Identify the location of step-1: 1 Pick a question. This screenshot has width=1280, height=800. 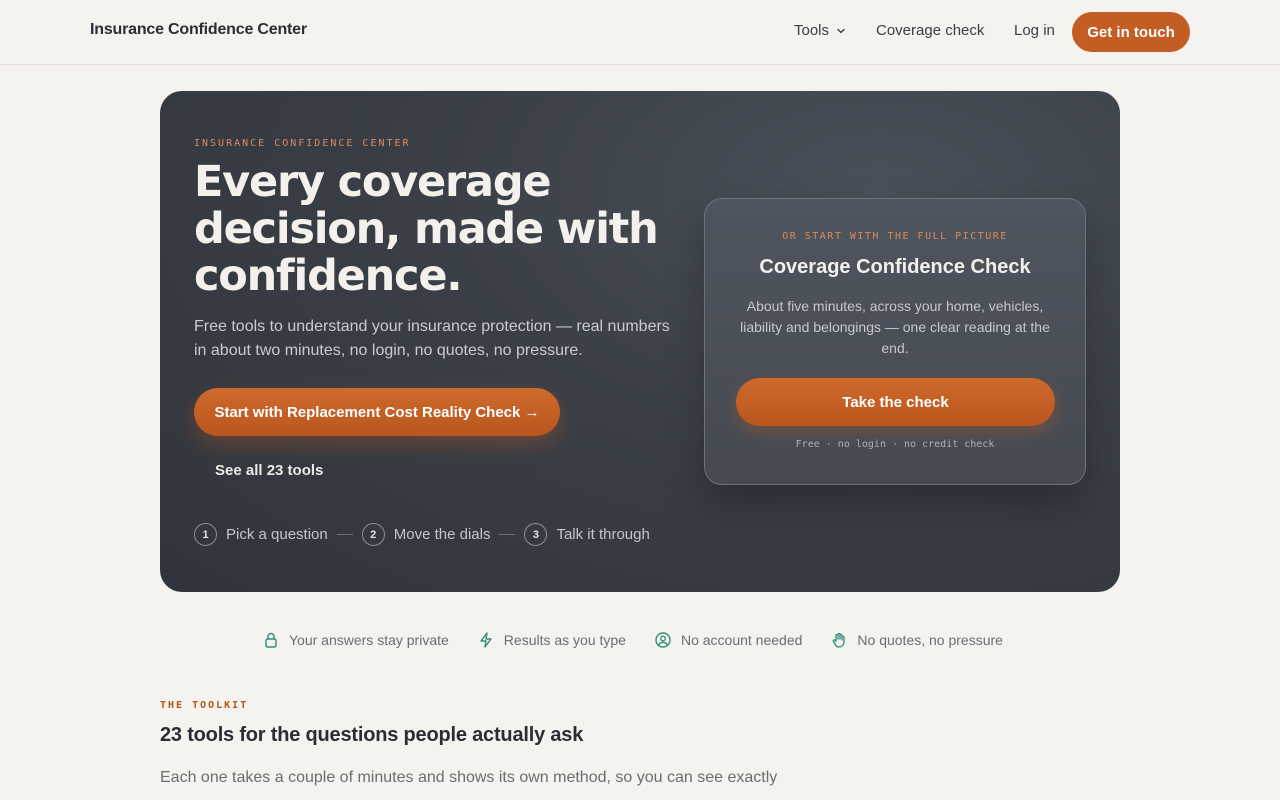
(261, 534).